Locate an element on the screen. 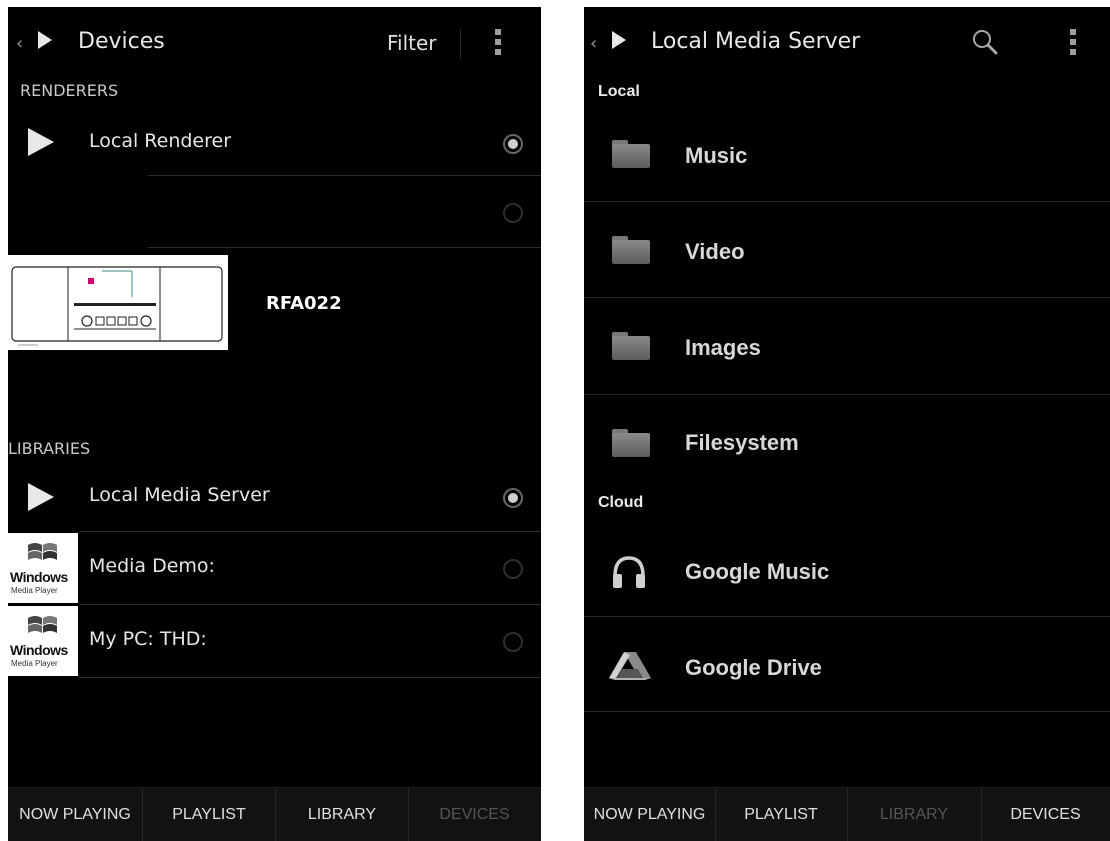 This screenshot has height=841, width=1110. radio-device-thumbnail is located at coordinates (118, 302).